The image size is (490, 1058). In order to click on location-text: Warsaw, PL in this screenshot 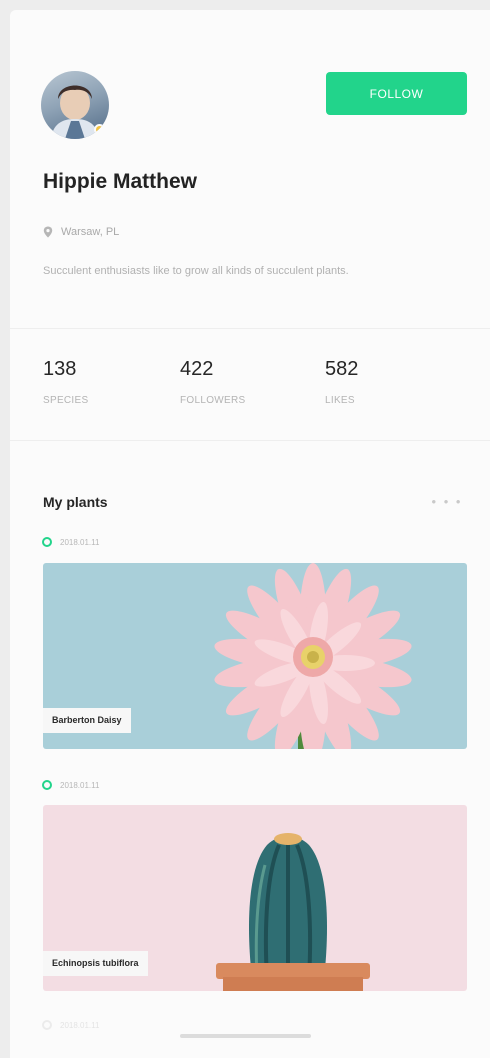, I will do `click(90, 232)`.